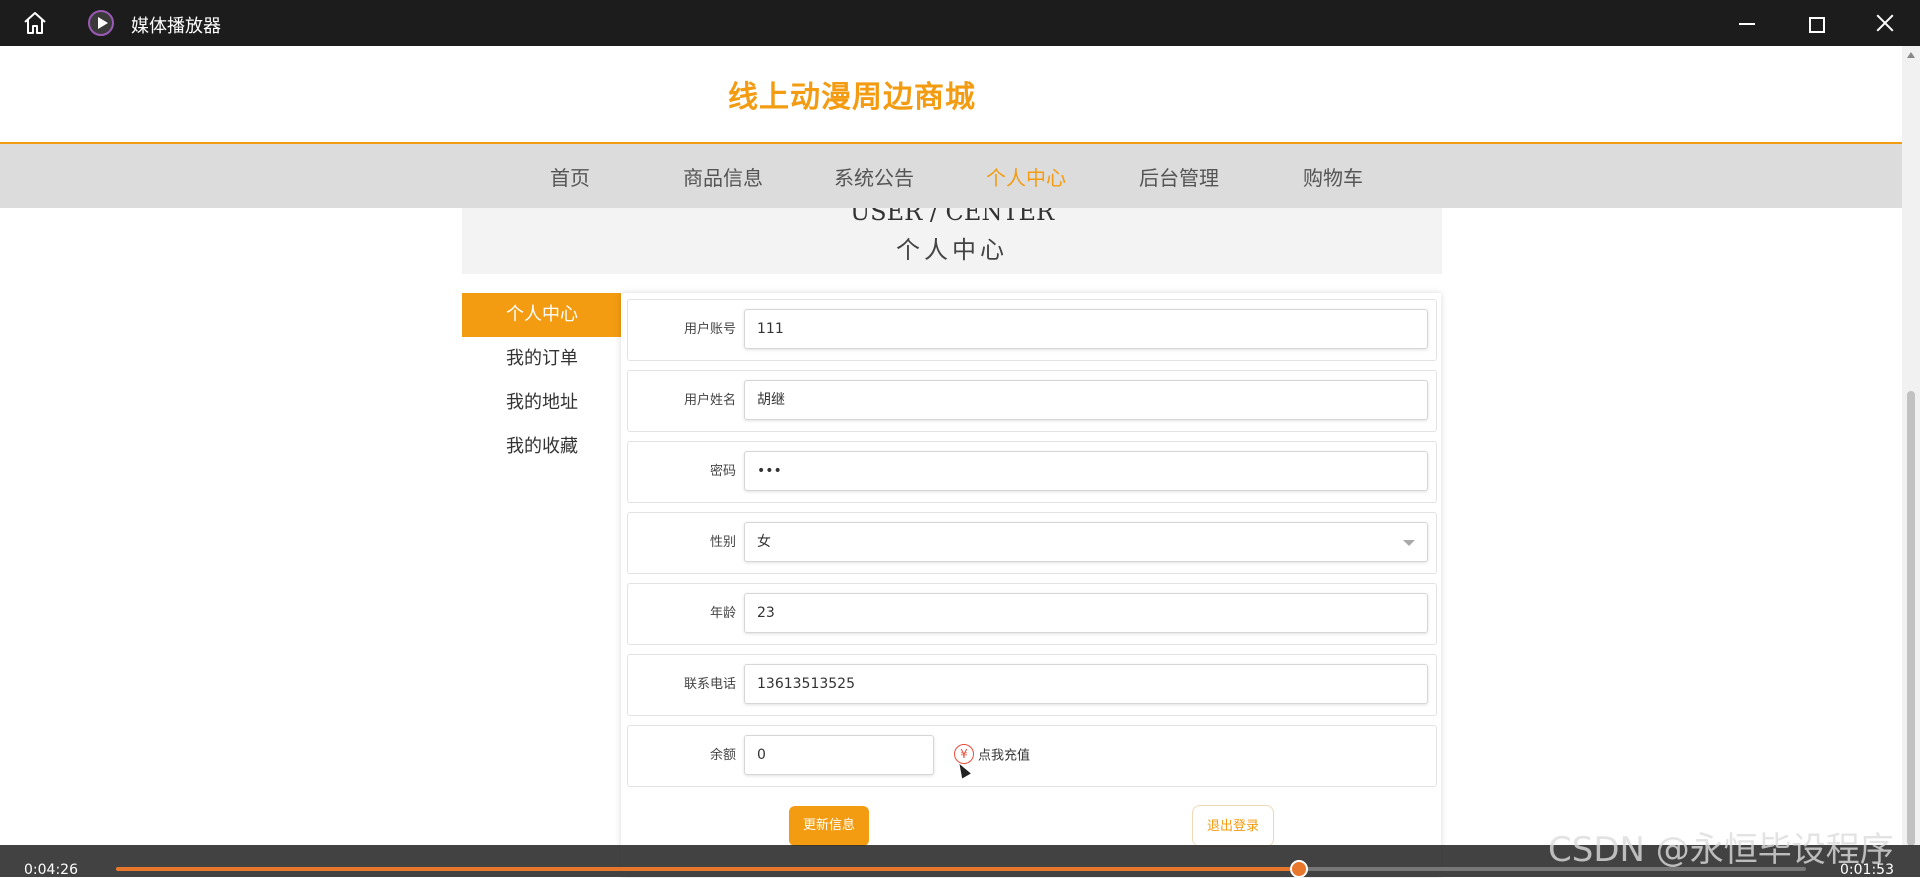  Describe the element at coordinates (852, 94) in the screenshot. I see `site-title: 线上动漫周边商城` at that location.